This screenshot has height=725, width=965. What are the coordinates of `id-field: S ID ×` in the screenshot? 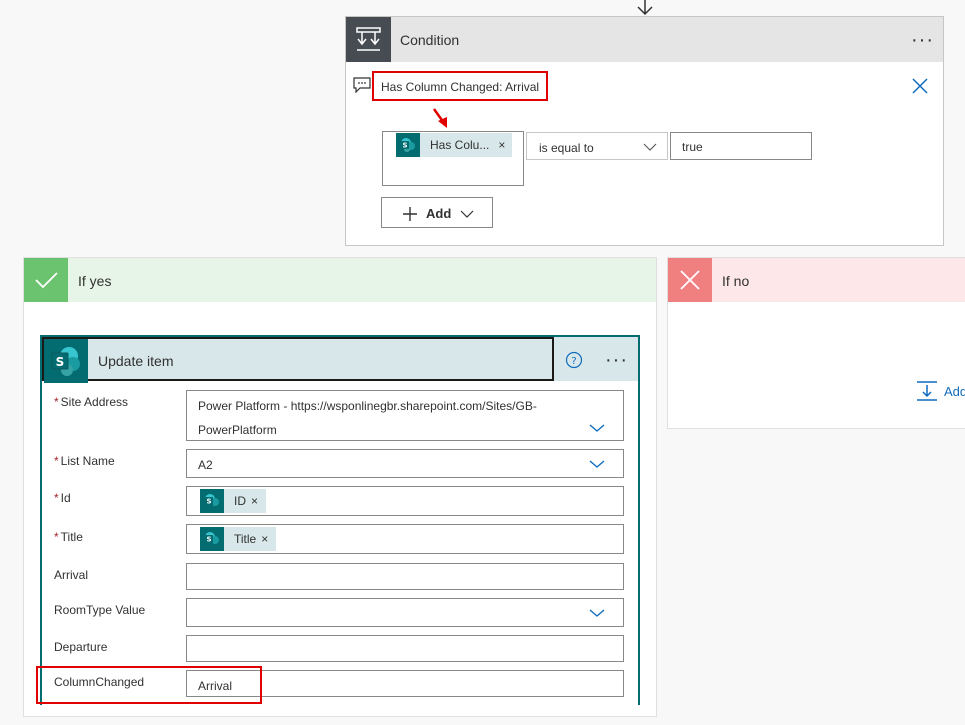 It's located at (405, 501).